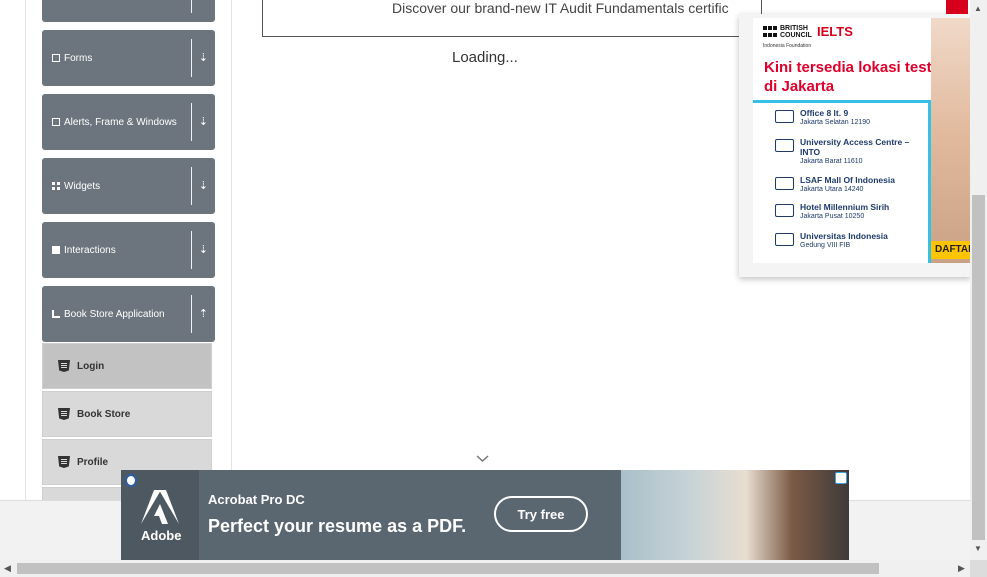 The width and height of the screenshot is (987, 577). I want to click on horizontal-scrollbar: ◀ ▶, so click(485, 568).